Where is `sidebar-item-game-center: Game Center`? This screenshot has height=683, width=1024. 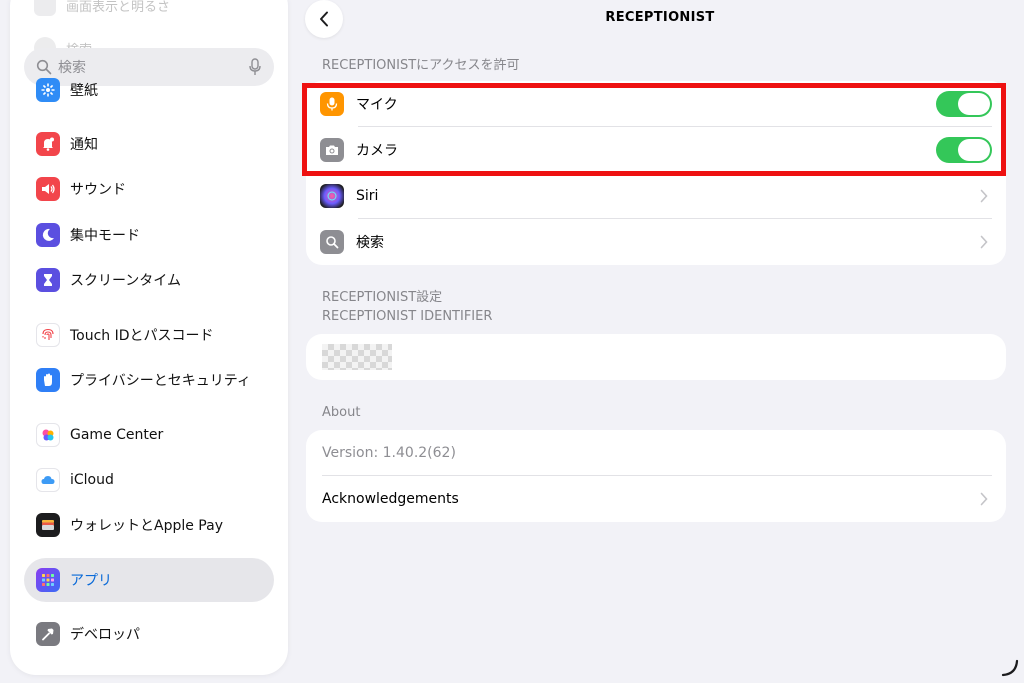 sidebar-item-game-center: Game Center is located at coordinates (149, 435).